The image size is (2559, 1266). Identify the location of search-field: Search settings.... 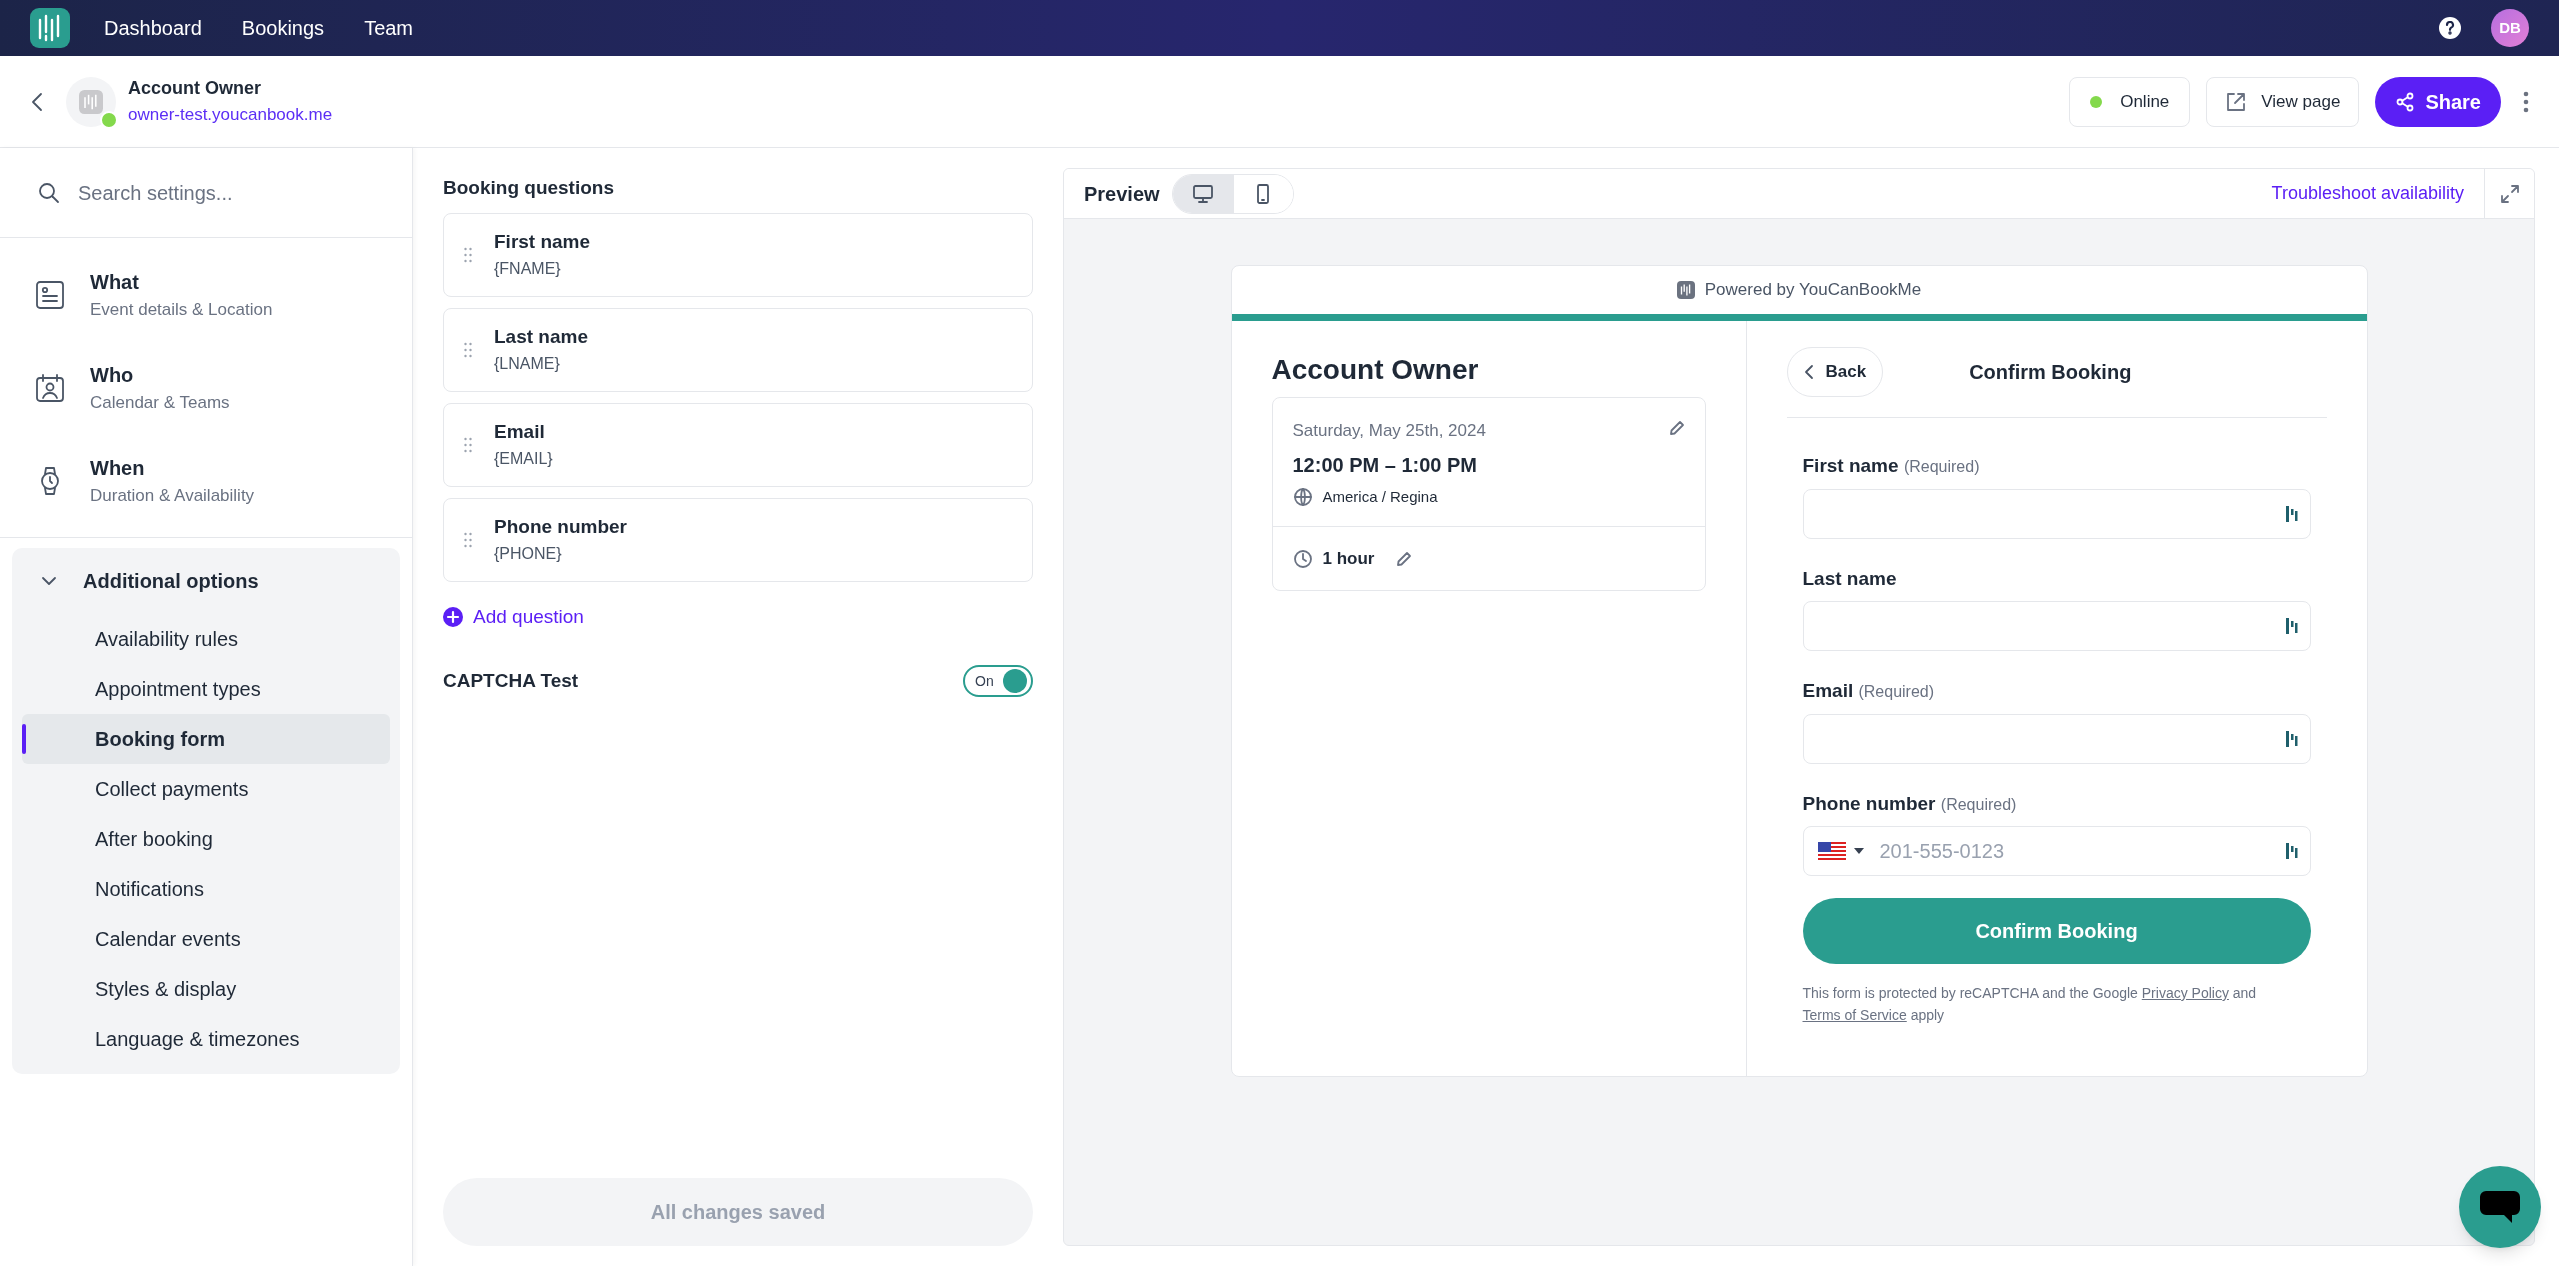
(226, 192).